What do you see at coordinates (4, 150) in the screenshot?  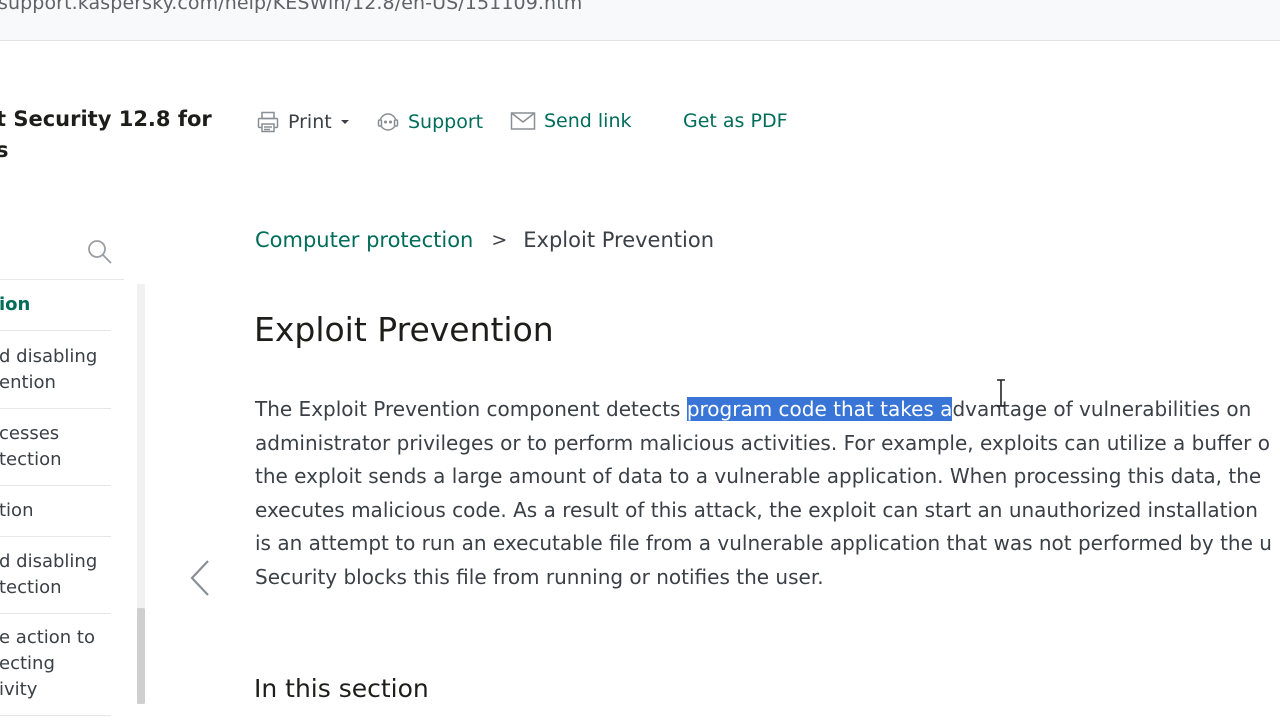 I see `product-title-line2: s` at bounding box center [4, 150].